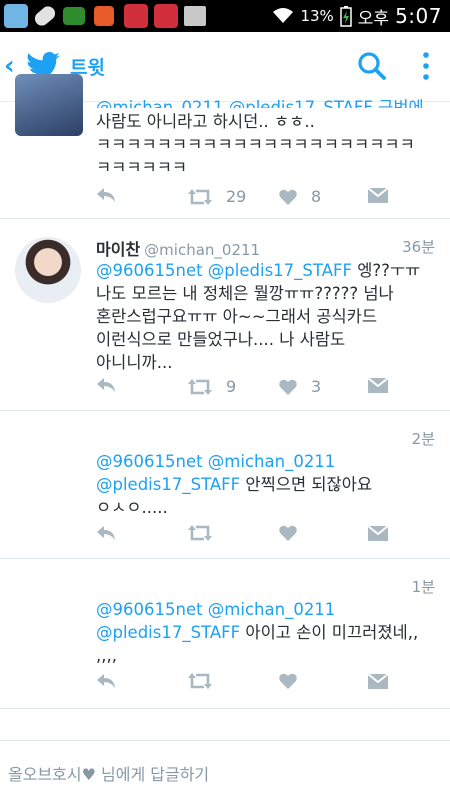 The width and height of the screenshot is (450, 800). What do you see at coordinates (423, 587) in the screenshot?
I see `tweet-time: 1분` at bounding box center [423, 587].